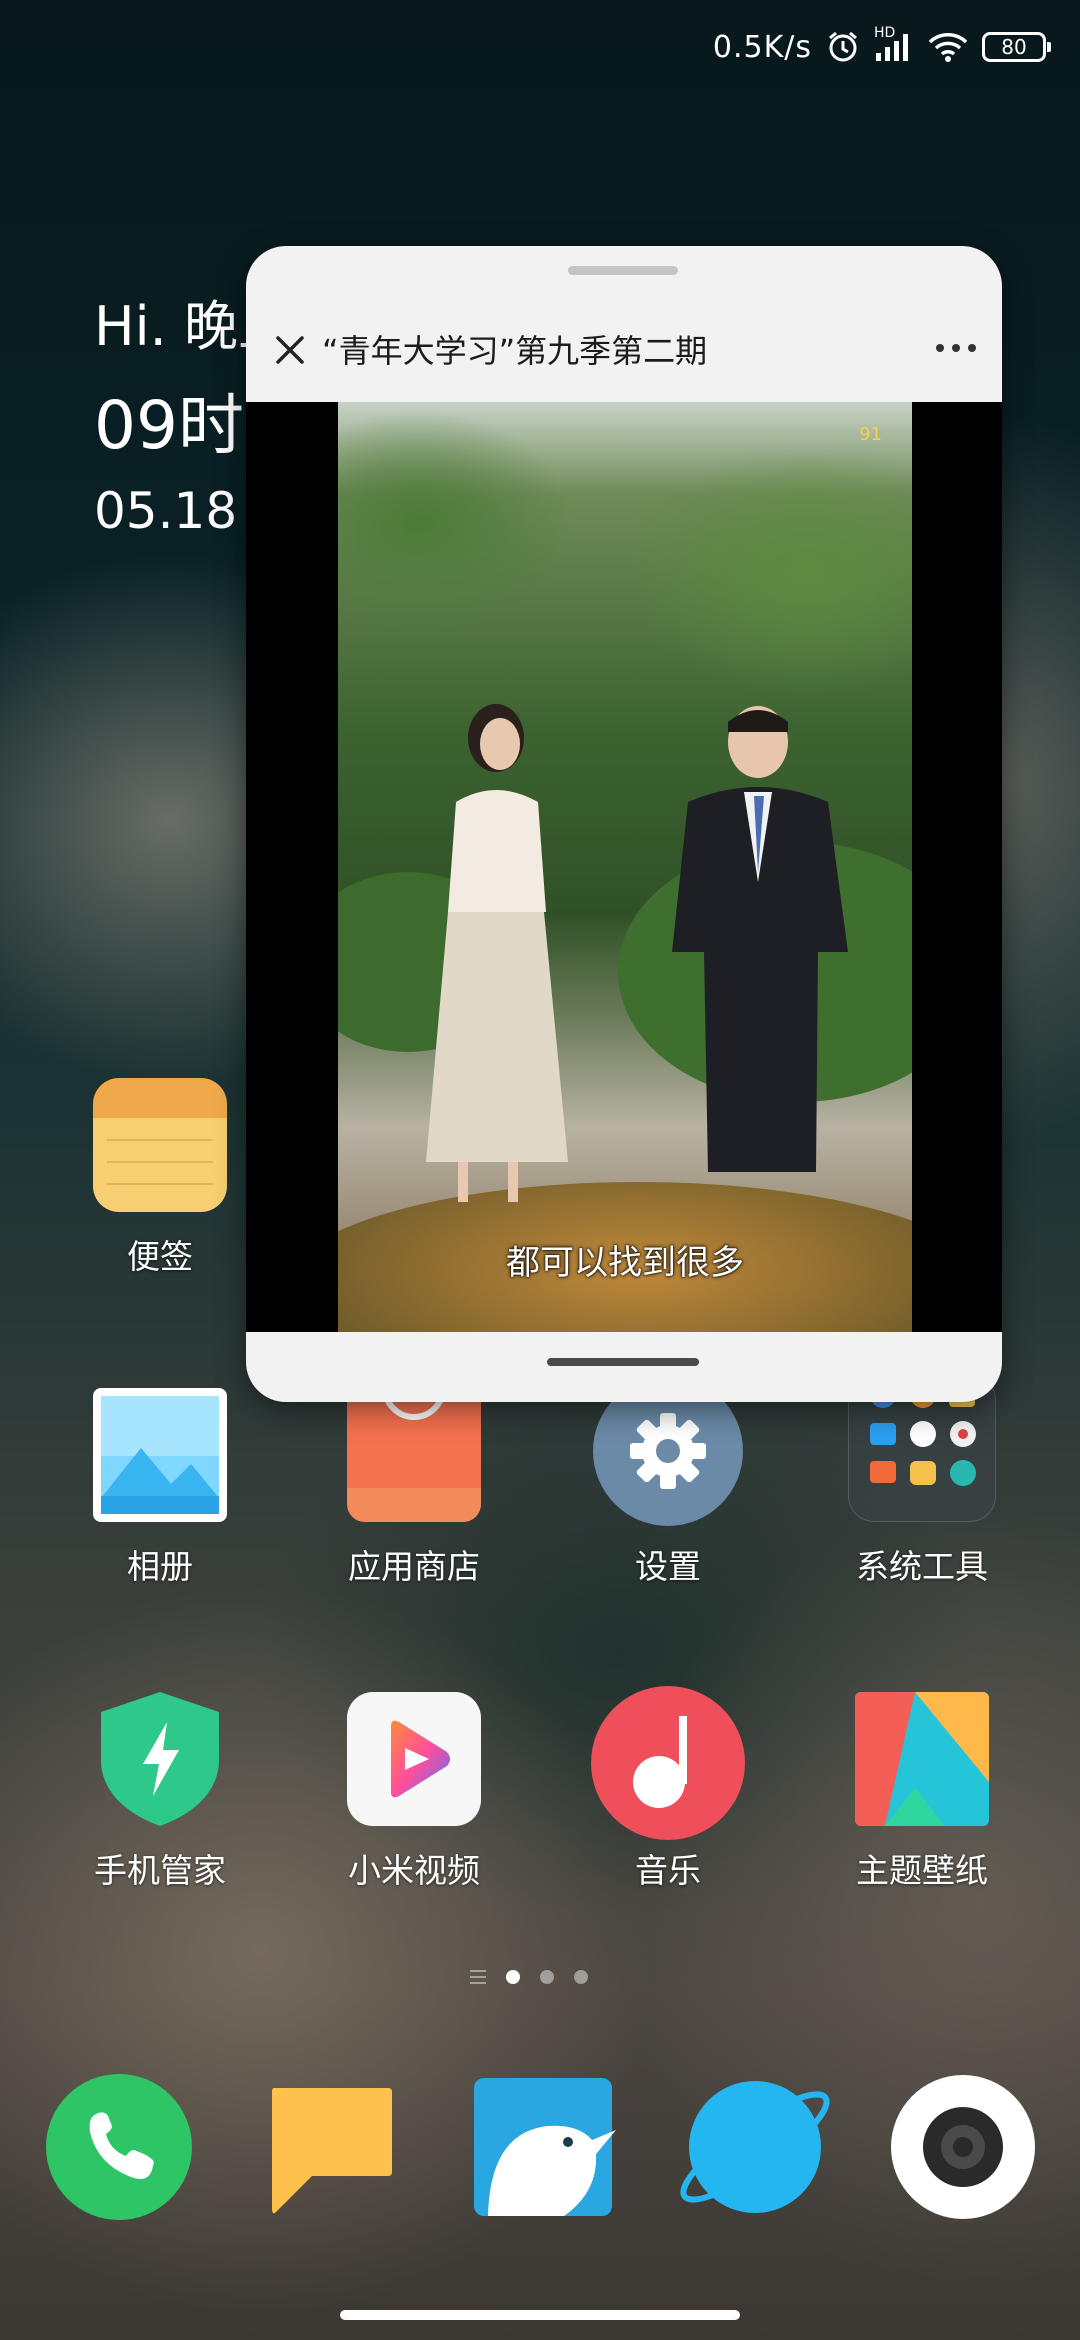 This screenshot has width=1080, height=2340. What do you see at coordinates (478, 1977) in the screenshot?
I see `app-drawer-indicator-icon` at bounding box center [478, 1977].